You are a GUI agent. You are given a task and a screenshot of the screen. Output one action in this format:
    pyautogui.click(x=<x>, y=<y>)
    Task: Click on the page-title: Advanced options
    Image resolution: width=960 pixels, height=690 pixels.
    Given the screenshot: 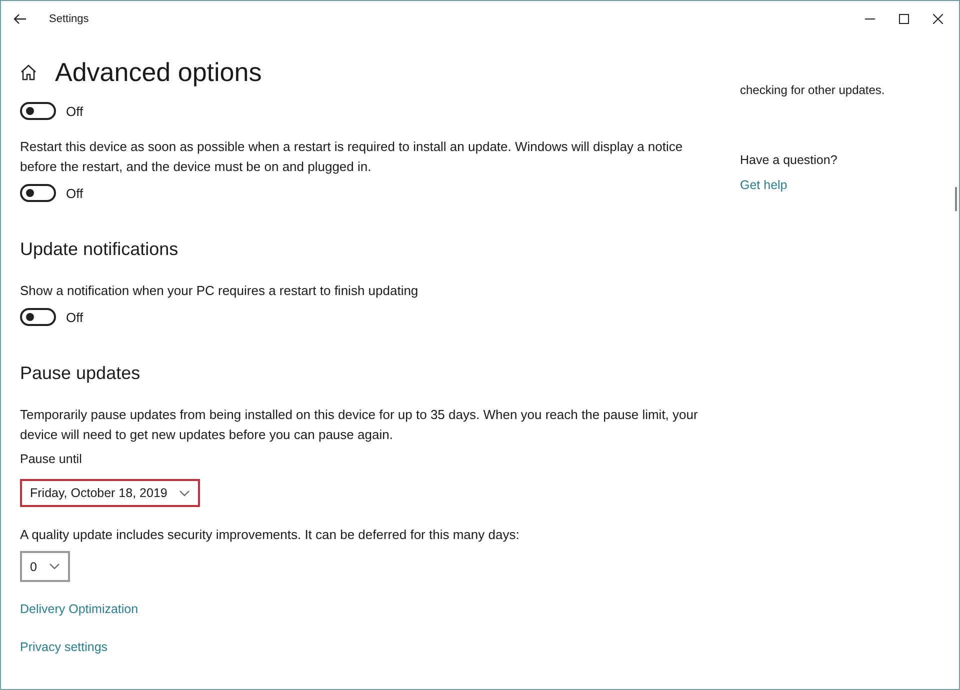 What is the action you would take?
    pyautogui.click(x=158, y=72)
    